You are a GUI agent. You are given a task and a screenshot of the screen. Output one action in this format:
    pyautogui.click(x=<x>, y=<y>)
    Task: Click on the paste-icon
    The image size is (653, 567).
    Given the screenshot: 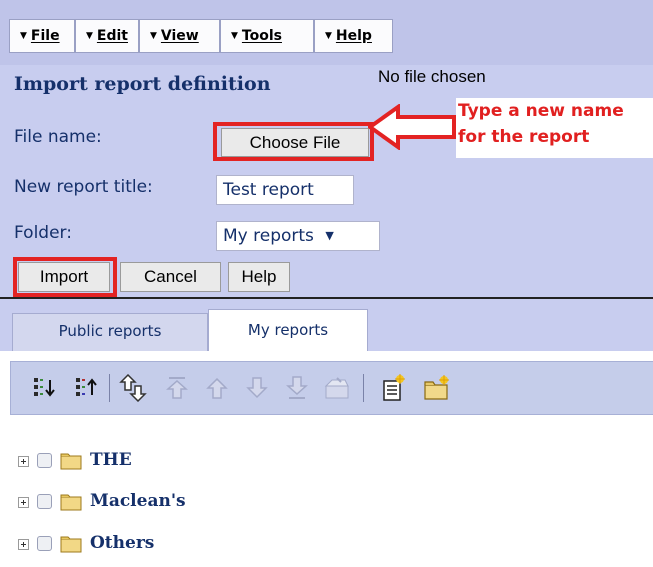 What is the action you would take?
    pyautogui.click(x=337, y=388)
    